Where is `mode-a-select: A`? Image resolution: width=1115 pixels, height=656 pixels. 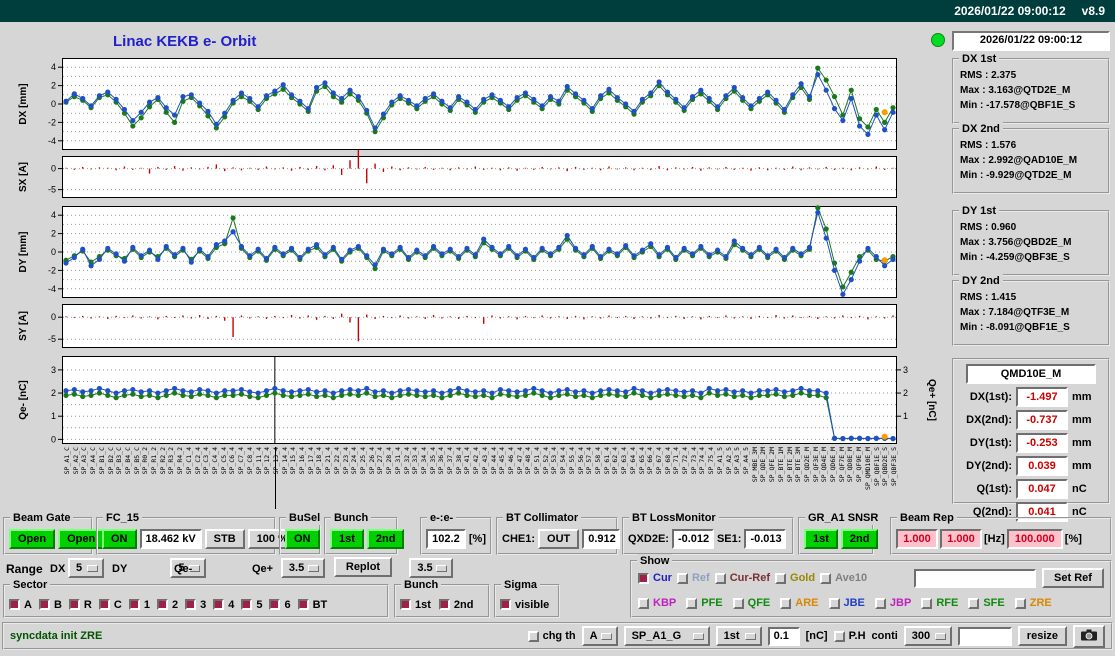
mode-a-select: A is located at coordinates (599, 636).